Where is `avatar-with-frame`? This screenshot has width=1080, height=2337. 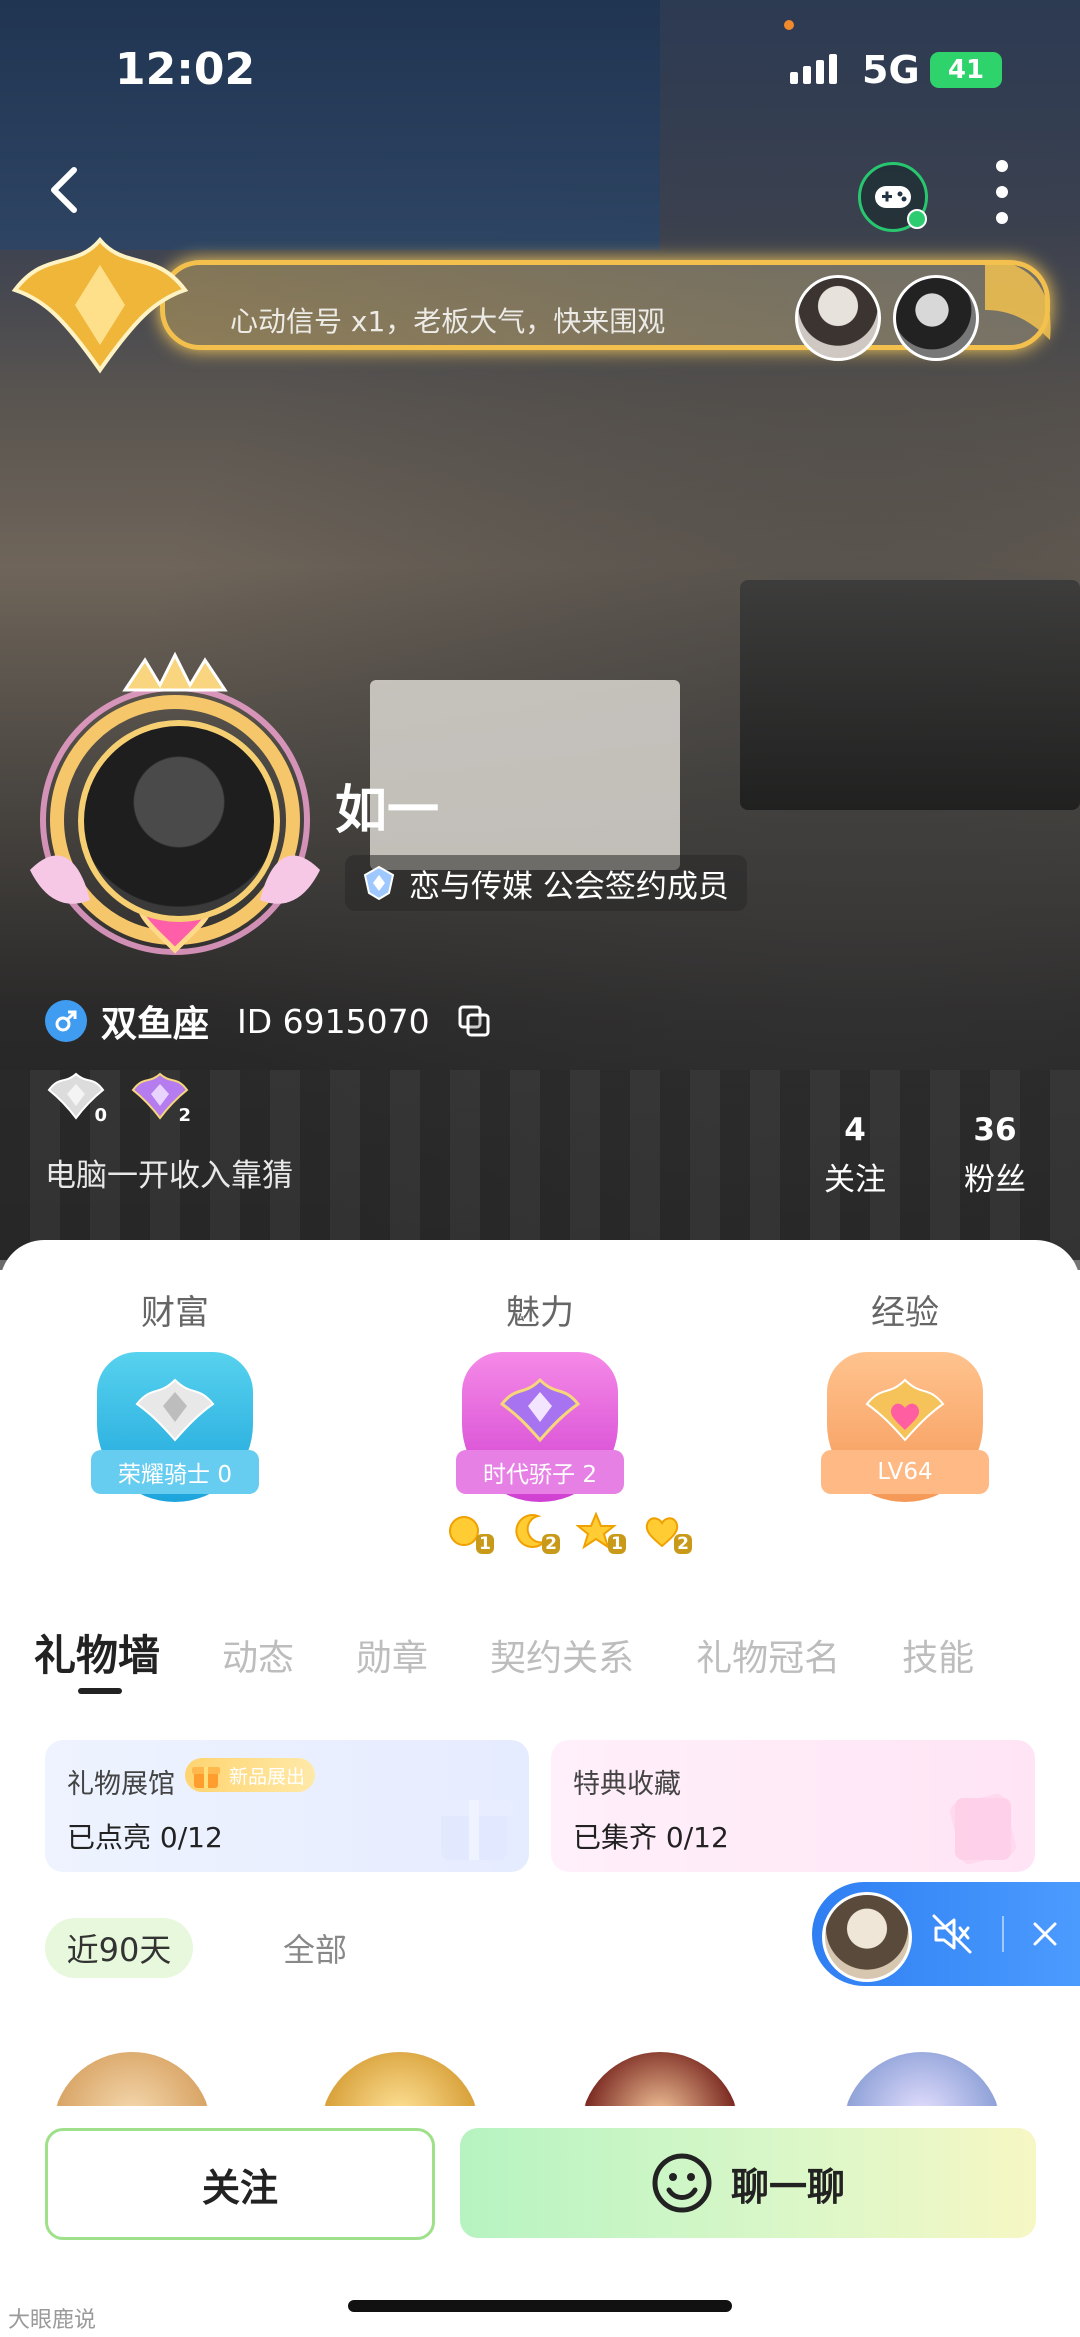
avatar-with-frame is located at coordinates (175, 815).